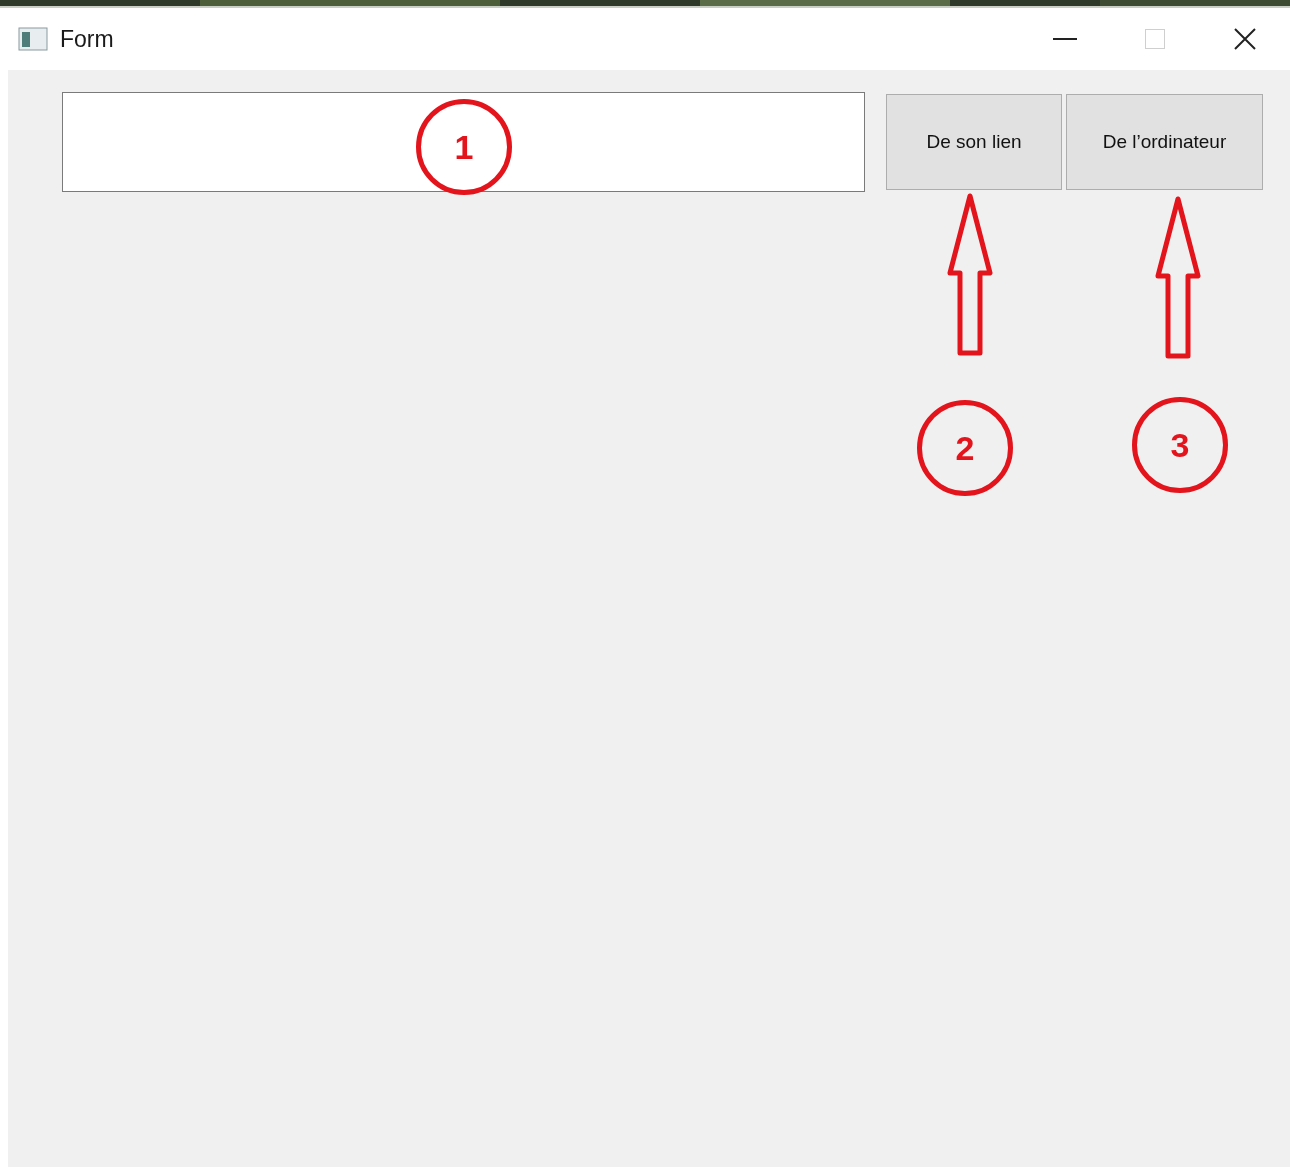  I want to click on close-icon, so click(1245, 39).